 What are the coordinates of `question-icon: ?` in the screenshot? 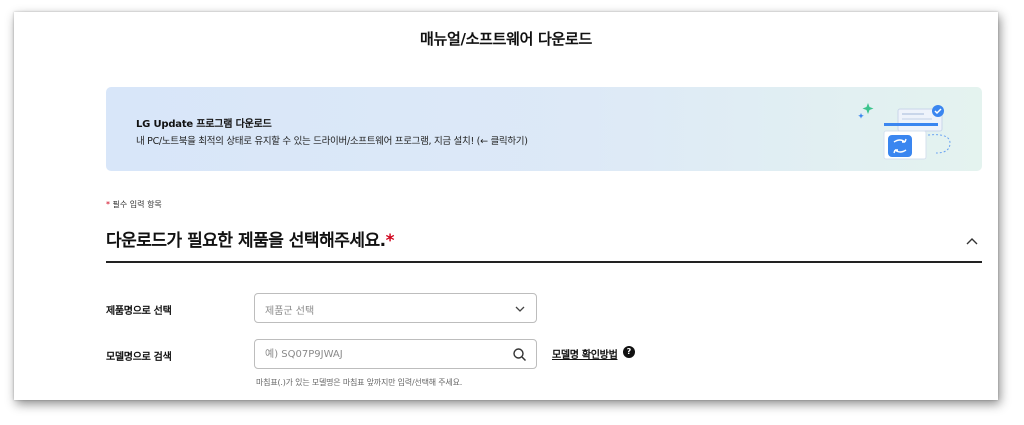 It's located at (629, 352).